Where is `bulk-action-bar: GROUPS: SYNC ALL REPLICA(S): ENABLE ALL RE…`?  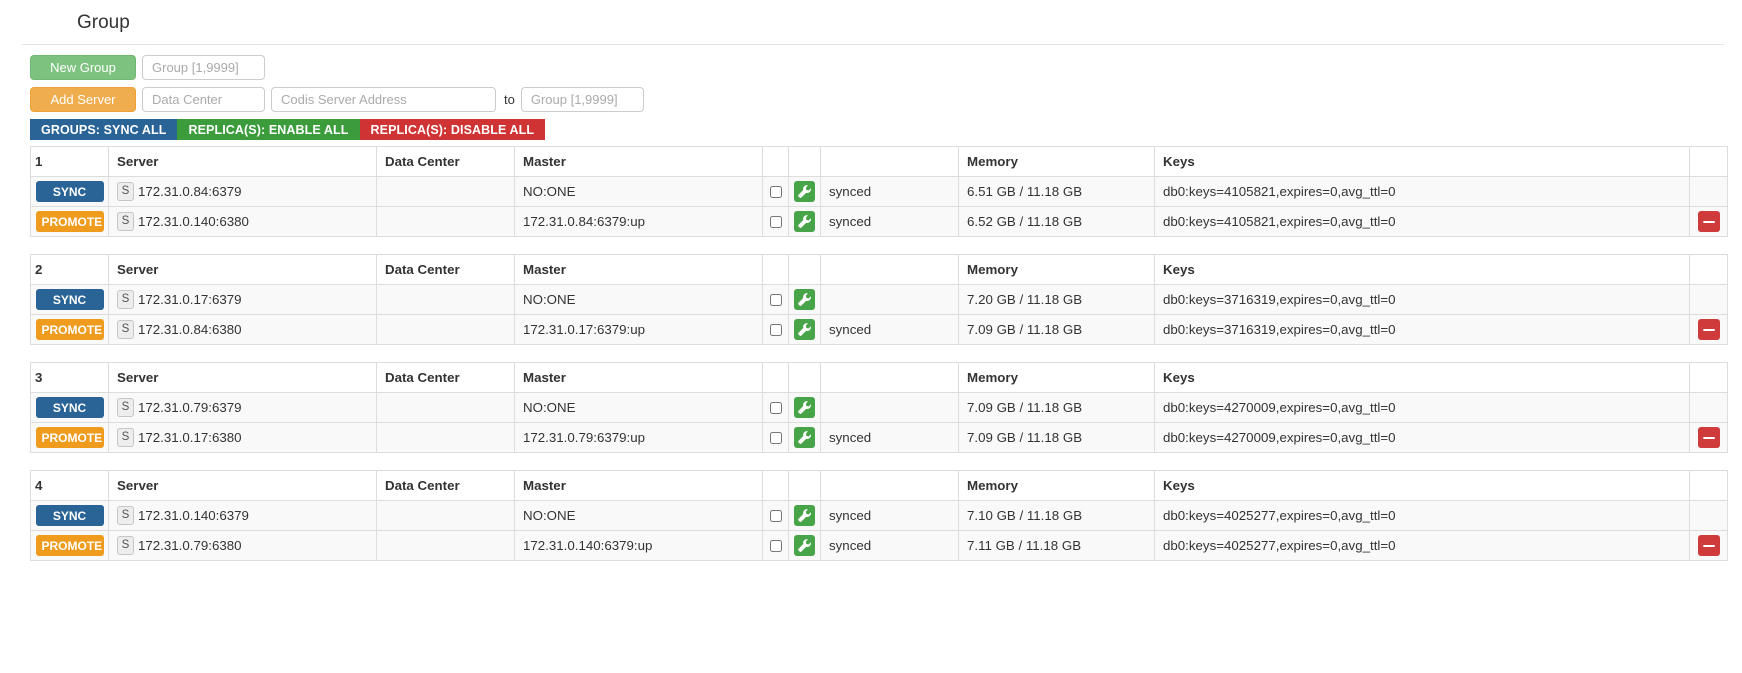
bulk-action-bar: GROUPS: SYNC ALL REPLICA(S): ENABLE ALL RE… is located at coordinates (886, 129).